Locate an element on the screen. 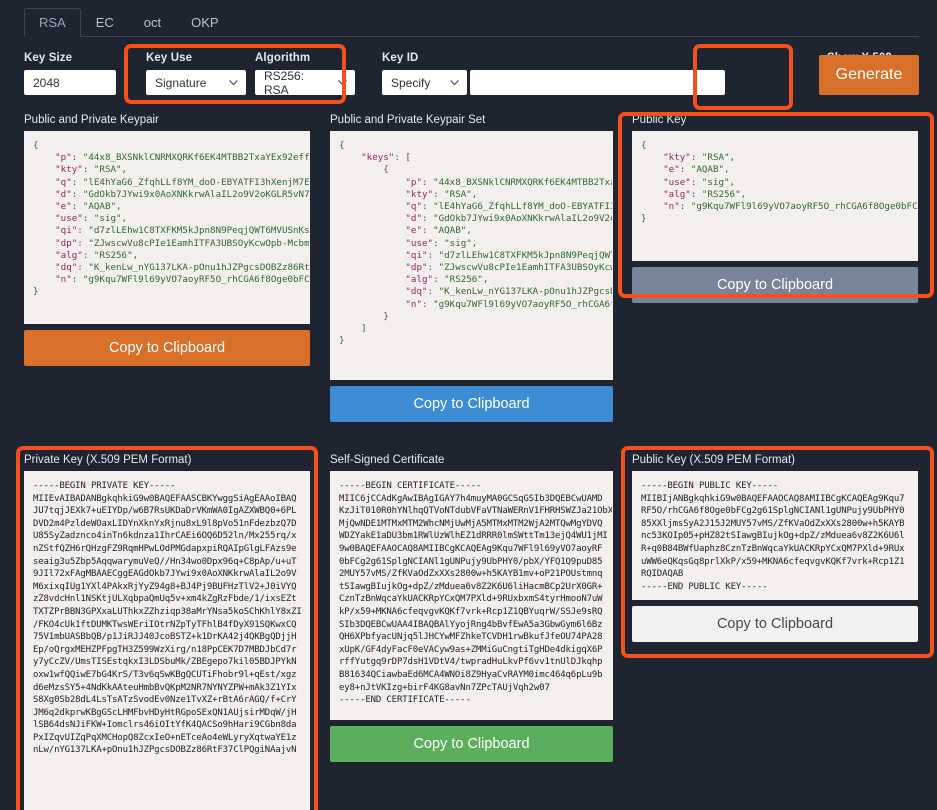  key-use-field: Key Use Signature is located at coordinates (196, 73).